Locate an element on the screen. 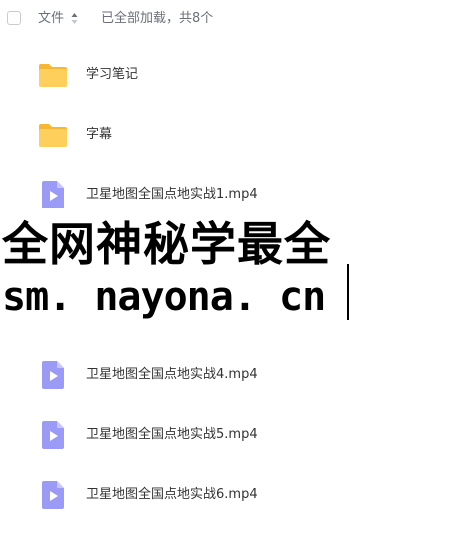  file-row-video: 卫星地图全国点地实战6.mp4 is located at coordinates (238, 495).